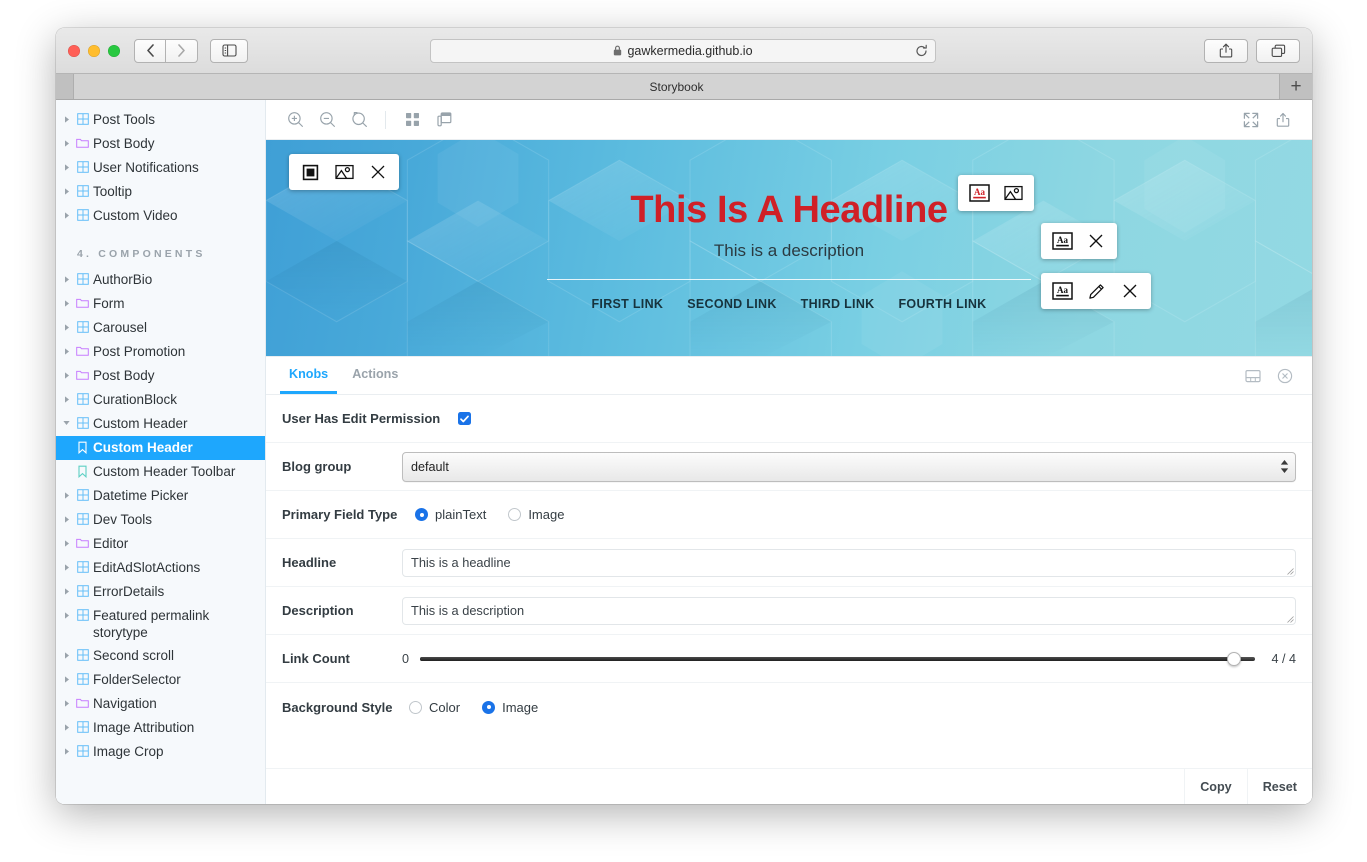  Describe the element at coordinates (160, 728) in the screenshot. I see `sidebar-item-image-attribution: Image Attribution` at that location.